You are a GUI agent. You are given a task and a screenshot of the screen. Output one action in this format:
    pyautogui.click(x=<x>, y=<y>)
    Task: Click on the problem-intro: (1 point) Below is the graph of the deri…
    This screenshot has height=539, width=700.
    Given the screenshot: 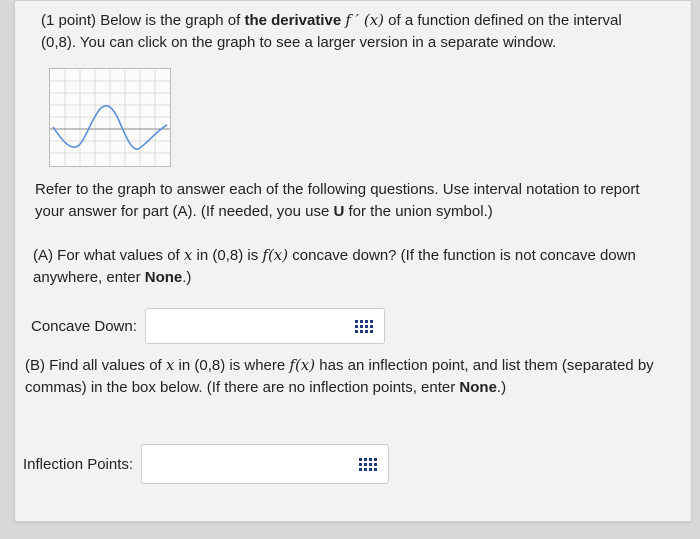 What is the action you would take?
    pyautogui.click(x=346, y=31)
    